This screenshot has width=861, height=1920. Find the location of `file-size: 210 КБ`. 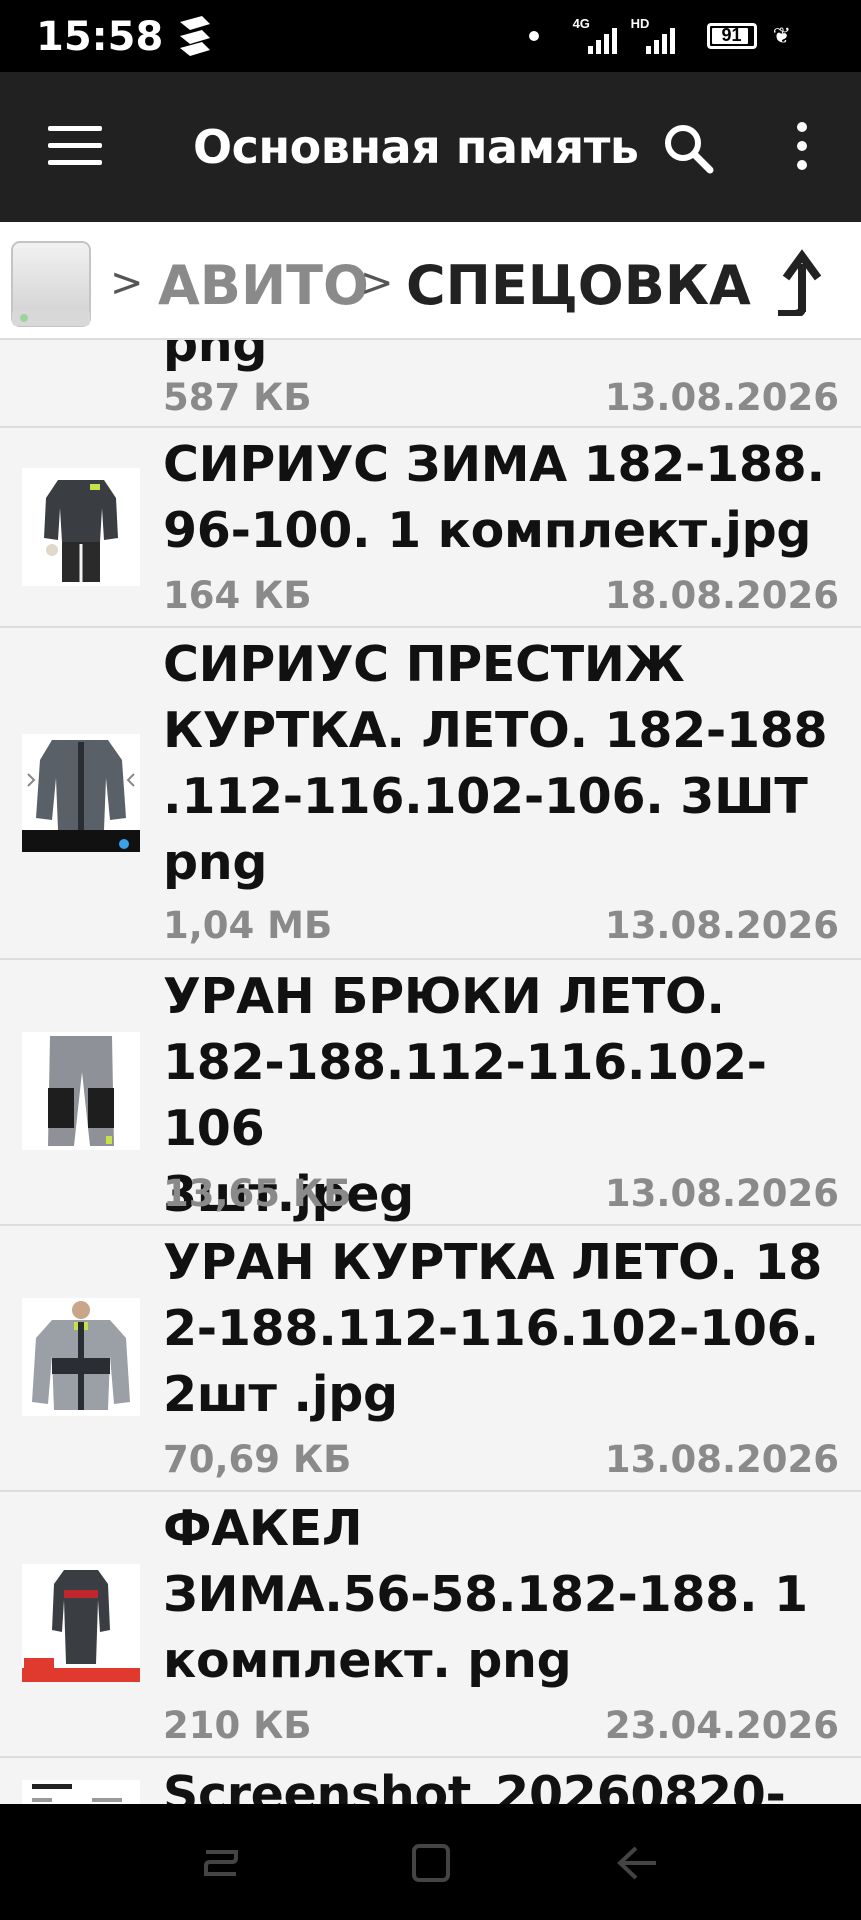

file-size: 210 КБ is located at coordinates (237, 1725).